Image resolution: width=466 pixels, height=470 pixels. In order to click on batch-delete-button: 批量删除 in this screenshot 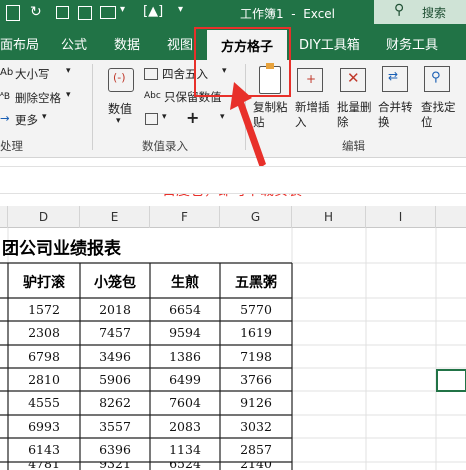, I will do `click(357, 115)`.